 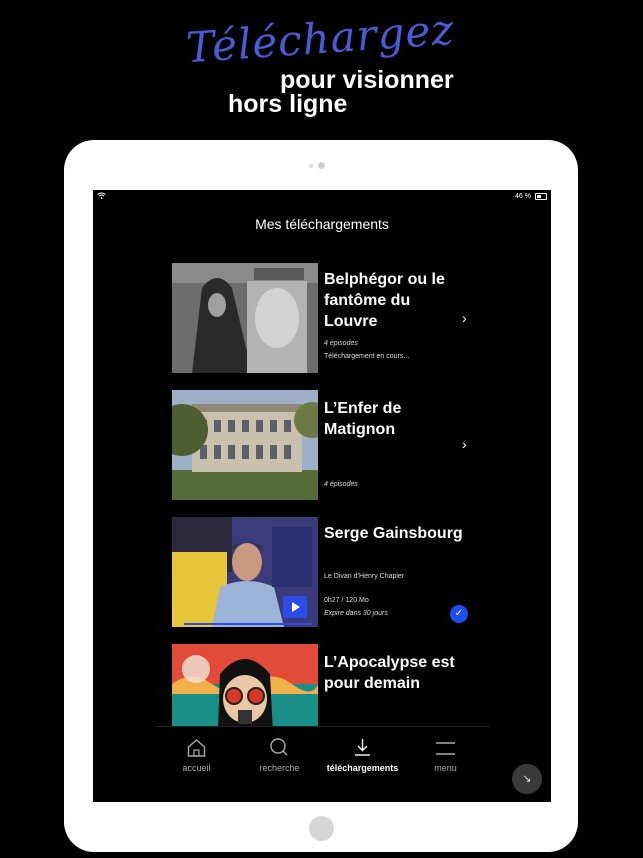 I want to click on home-icon, so click(x=196, y=748).